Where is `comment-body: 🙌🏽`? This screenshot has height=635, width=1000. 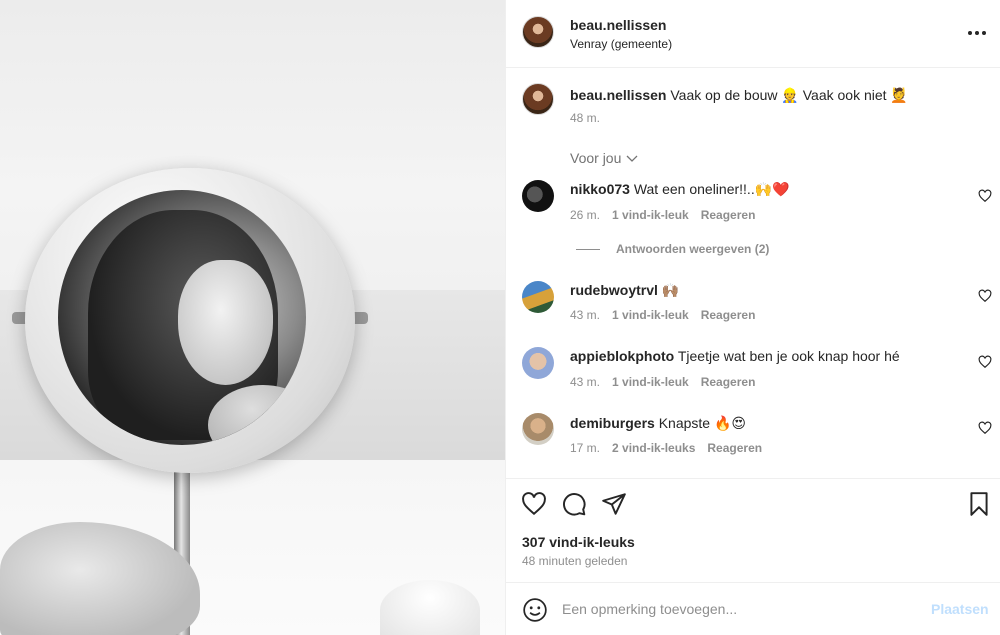
comment-body: 🙌🏽 is located at coordinates (670, 290).